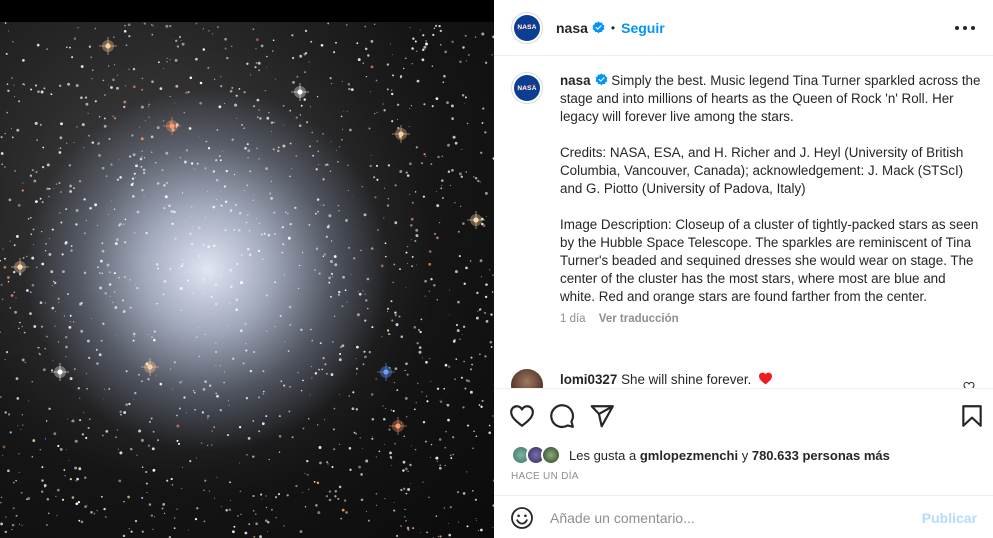  Describe the element at coordinates (766, 378) in the screenshot. I see `red-heart-emoji-icon` at that location.